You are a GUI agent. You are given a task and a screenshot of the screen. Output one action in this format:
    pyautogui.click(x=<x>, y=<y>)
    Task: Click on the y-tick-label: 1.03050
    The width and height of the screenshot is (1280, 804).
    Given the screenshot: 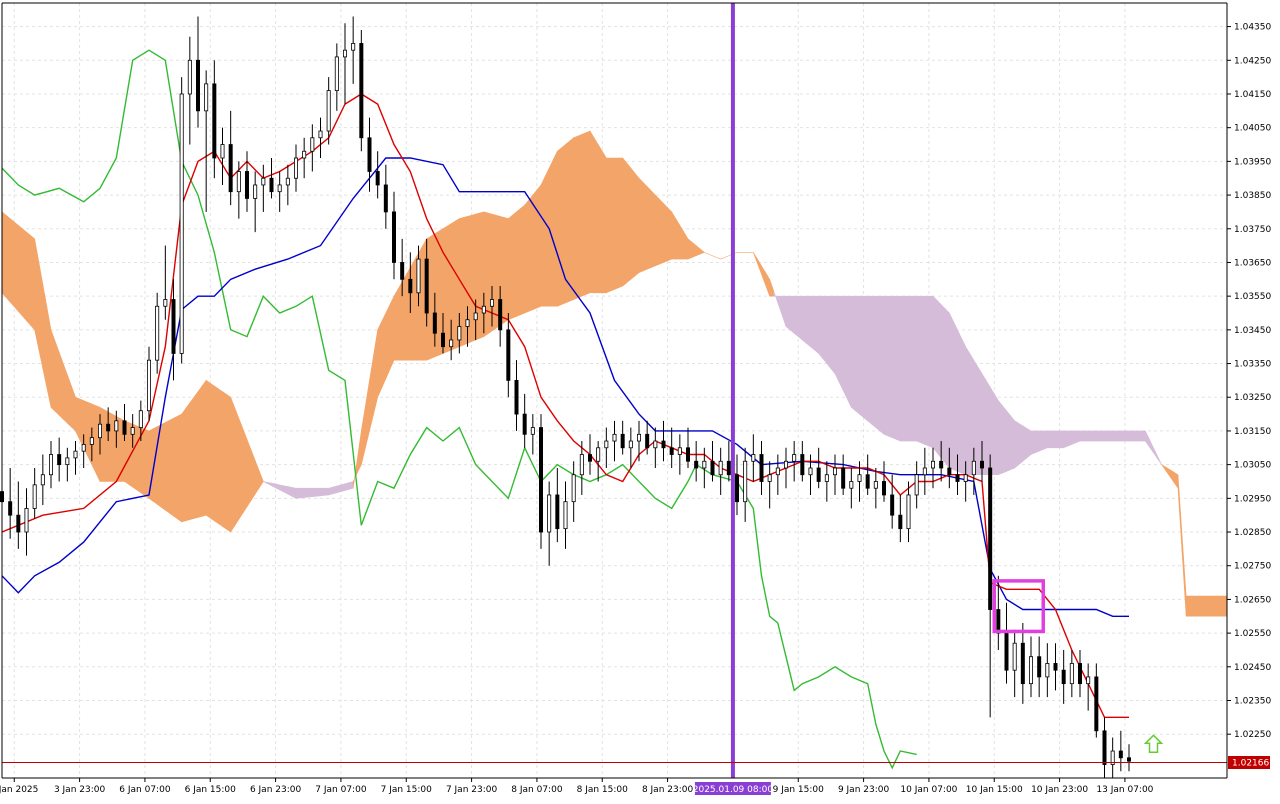 What is the action you would take?
    pyautogui.click(x=1252, y=466)
    